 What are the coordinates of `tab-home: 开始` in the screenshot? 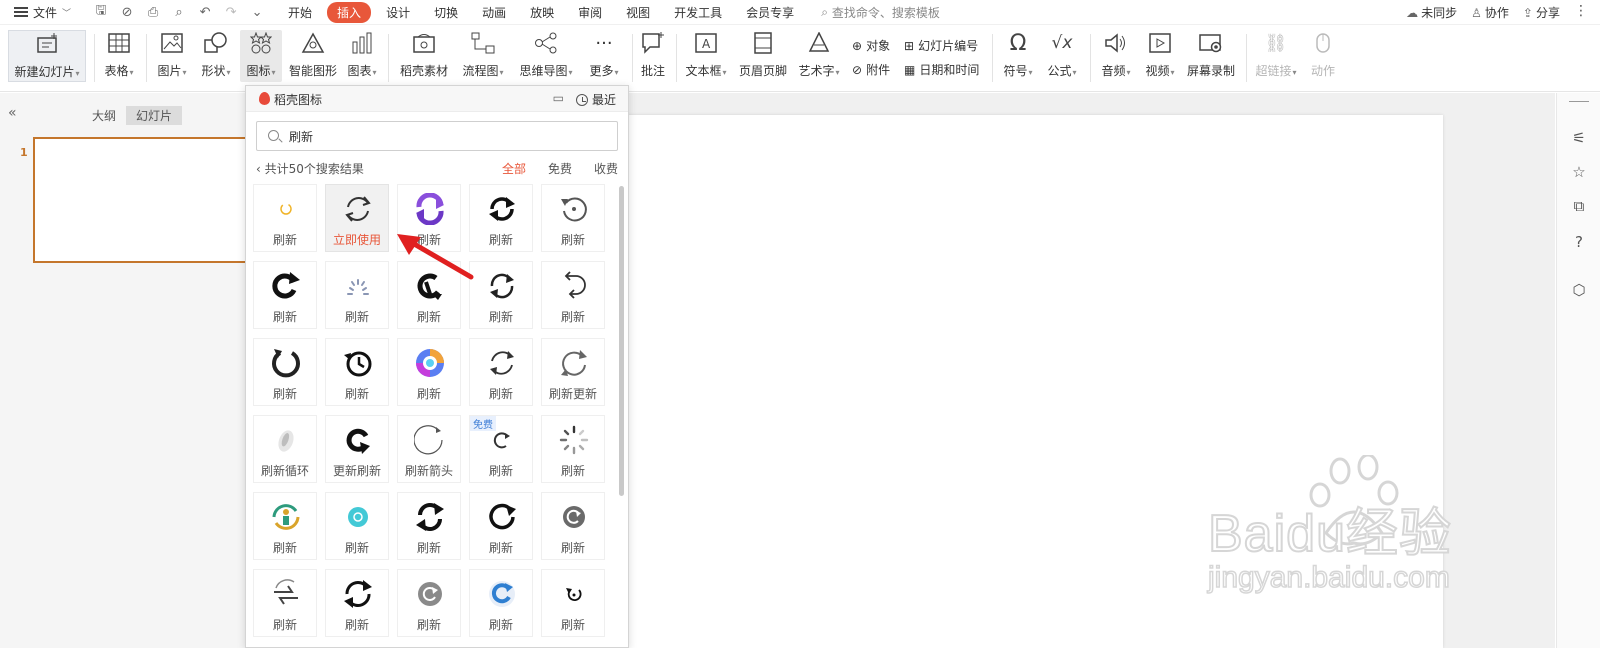 It's located at (300, 12).